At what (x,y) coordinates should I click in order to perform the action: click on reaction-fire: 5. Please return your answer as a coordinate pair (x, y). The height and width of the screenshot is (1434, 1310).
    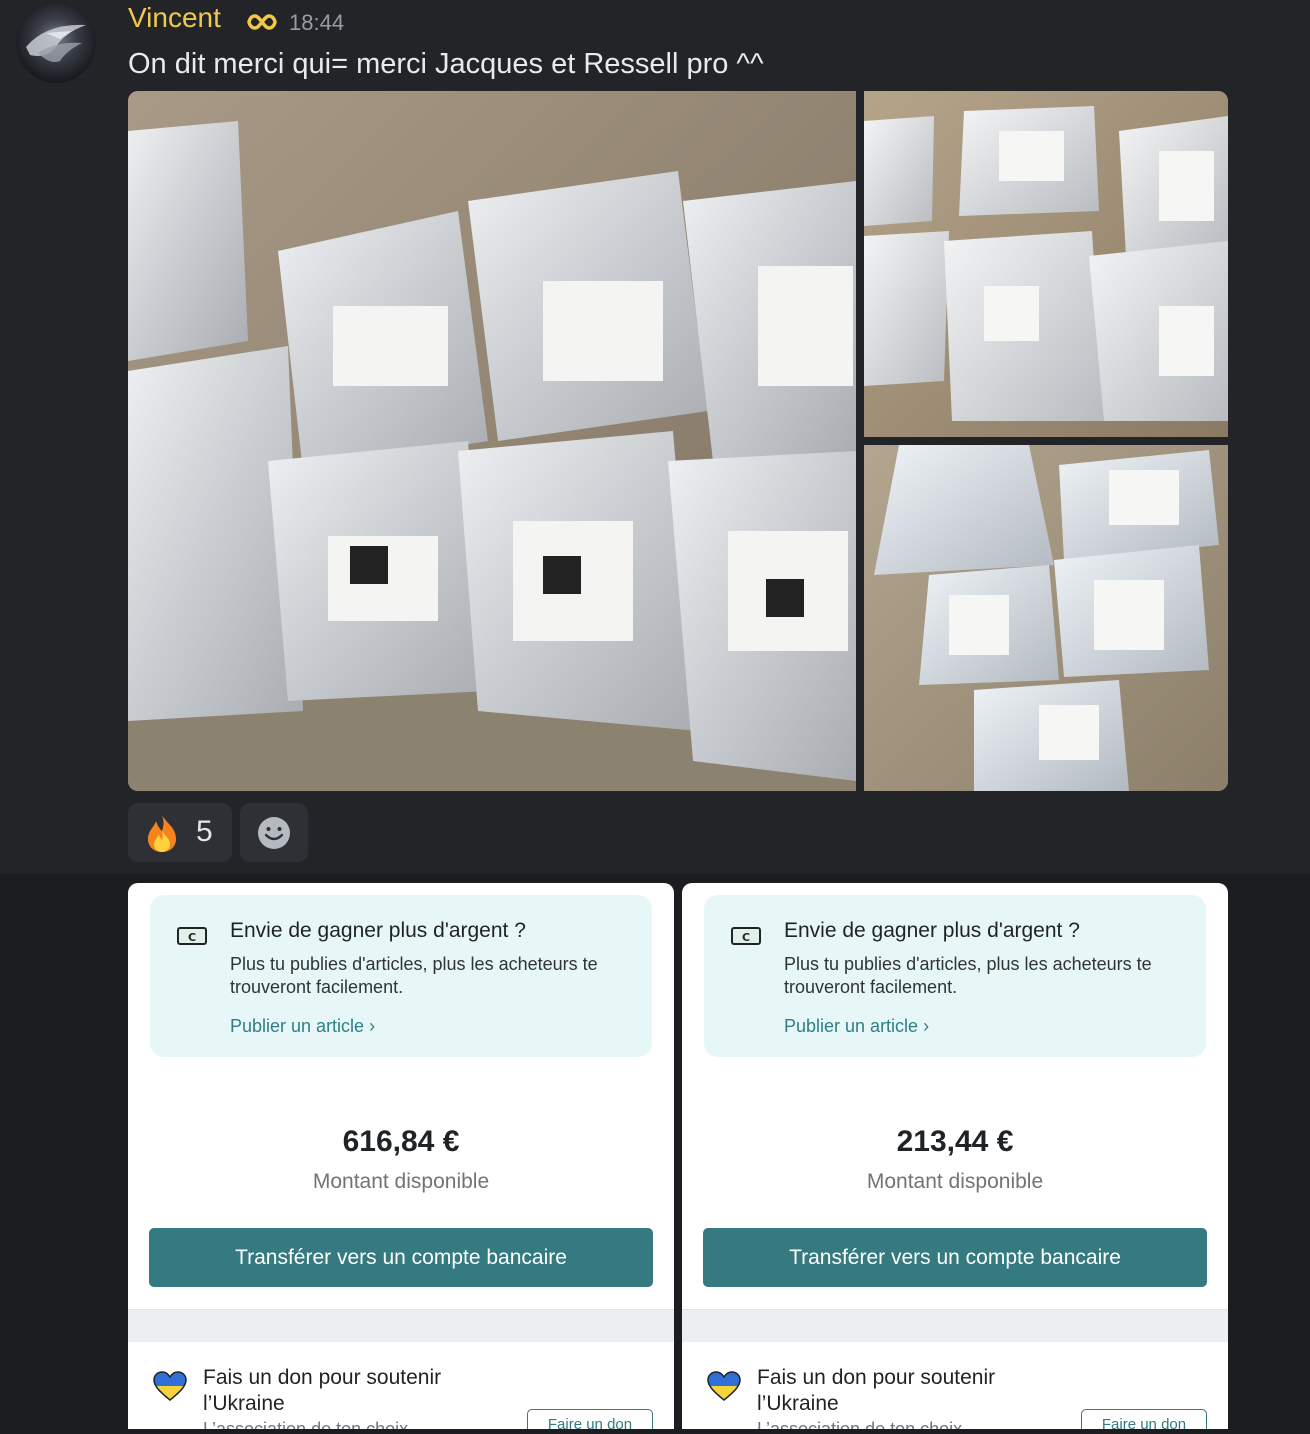
    Looking at the image, I should click on (180, 832).